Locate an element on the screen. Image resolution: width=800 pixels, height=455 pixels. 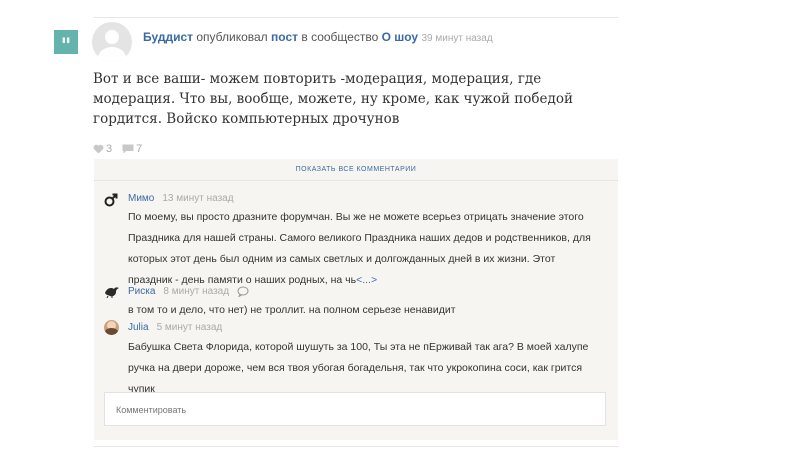
comment-header: Риска 8 минут назад is located at coordinates (188, 291).